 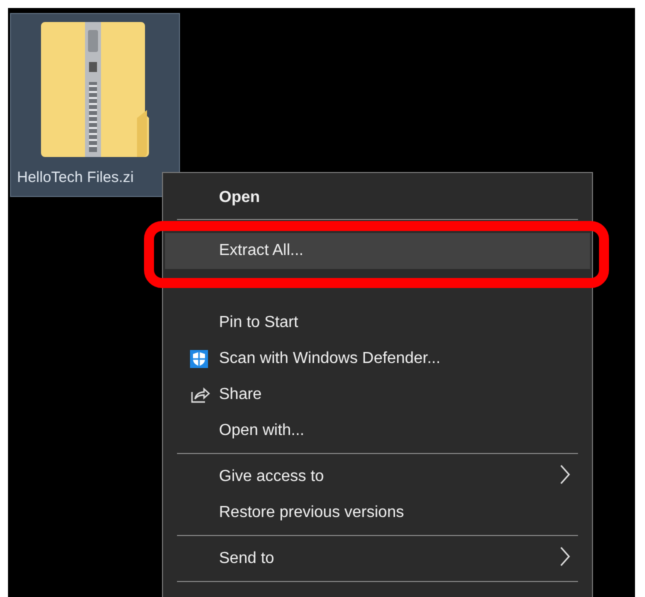 I want to click on share-icon, so click(x=200, y=395).